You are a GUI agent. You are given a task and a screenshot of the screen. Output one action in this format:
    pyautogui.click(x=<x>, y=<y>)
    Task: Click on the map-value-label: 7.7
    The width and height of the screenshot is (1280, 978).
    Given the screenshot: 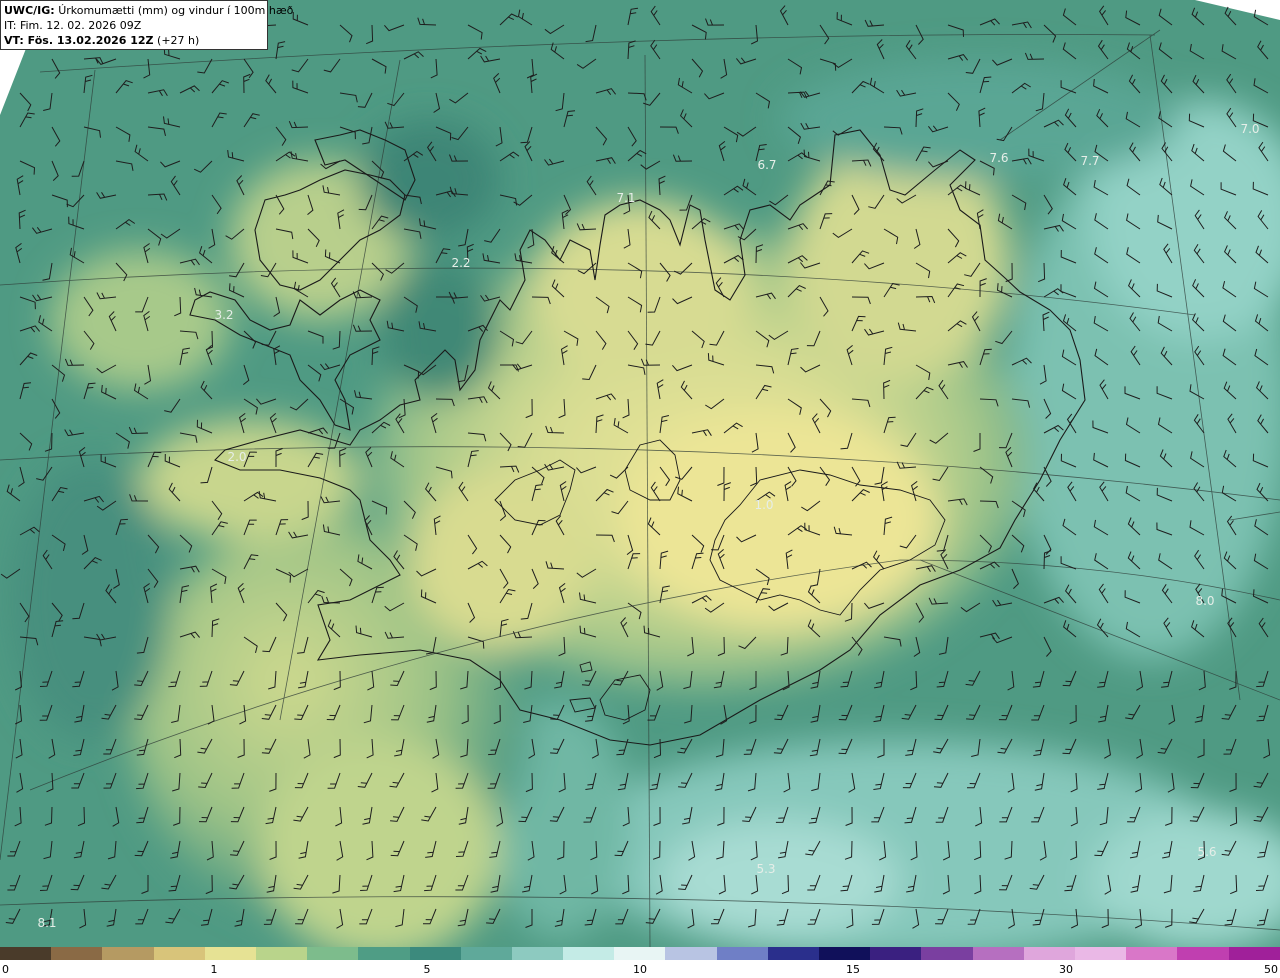 What is the action you would take?
    pyautogui.click(x=1090, y=161)
    